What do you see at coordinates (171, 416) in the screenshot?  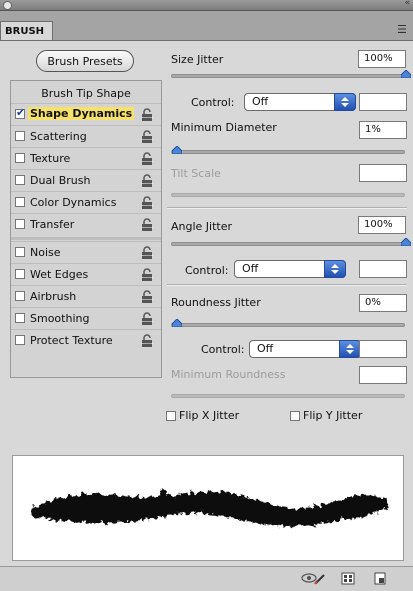 I see `flip-x-checkbox` at bounding box center [171, 416].